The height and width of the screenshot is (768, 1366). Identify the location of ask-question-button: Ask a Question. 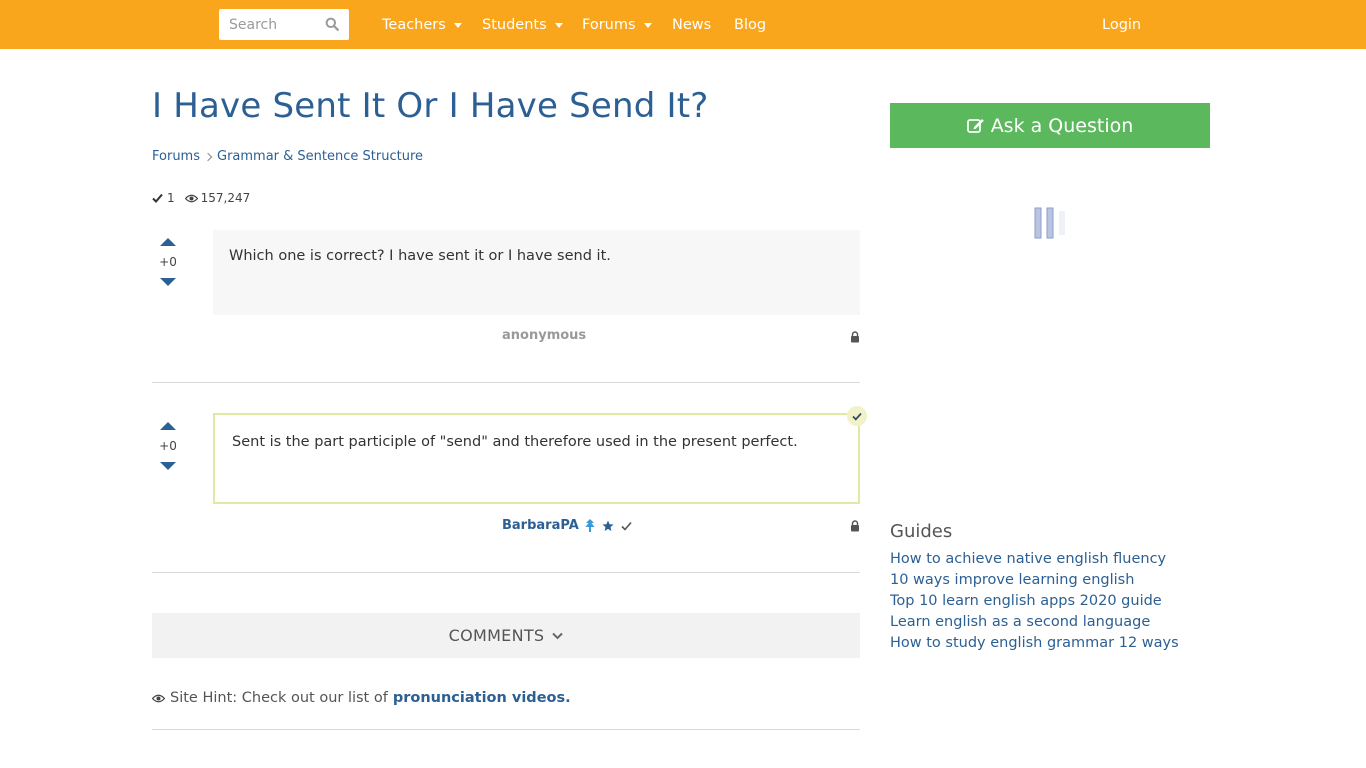
(1050, 125).